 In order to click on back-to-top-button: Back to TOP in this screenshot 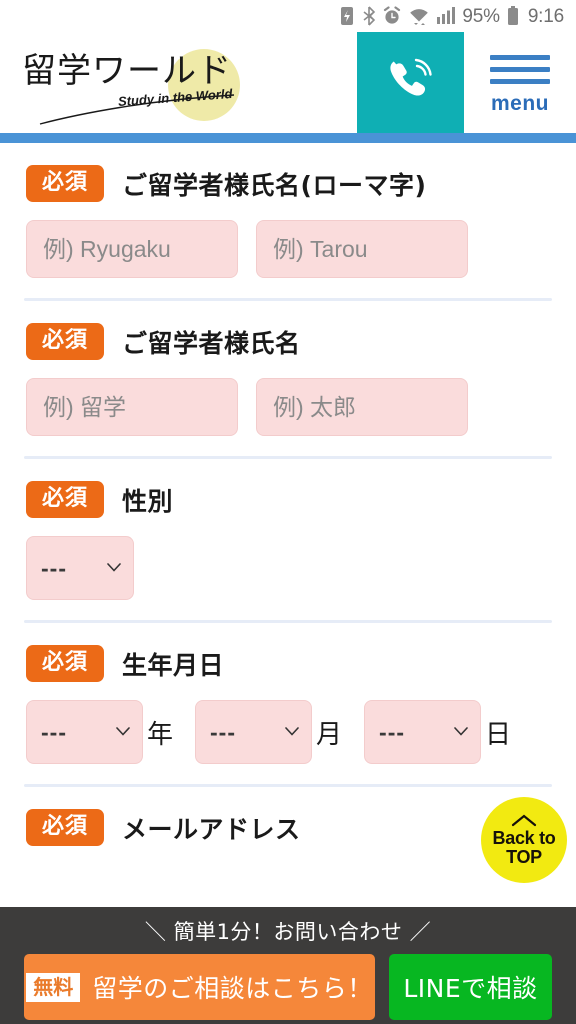, I will do `click(524, 840)`.